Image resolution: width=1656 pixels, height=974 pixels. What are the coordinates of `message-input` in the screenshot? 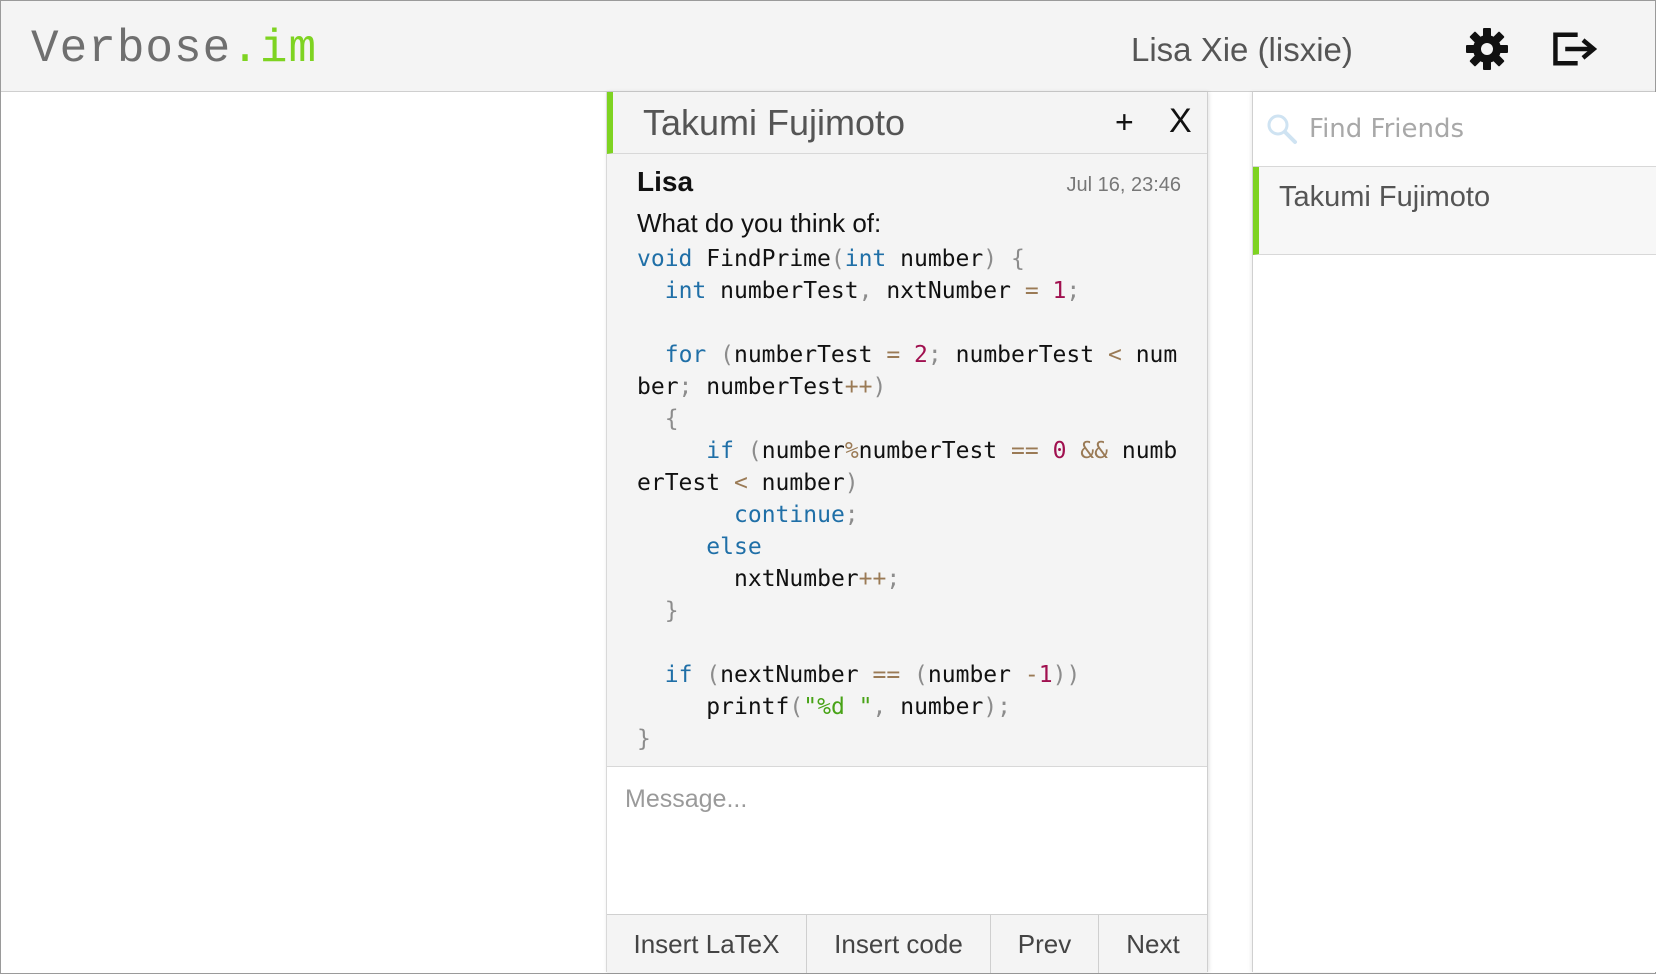 It's located at (907, 841).